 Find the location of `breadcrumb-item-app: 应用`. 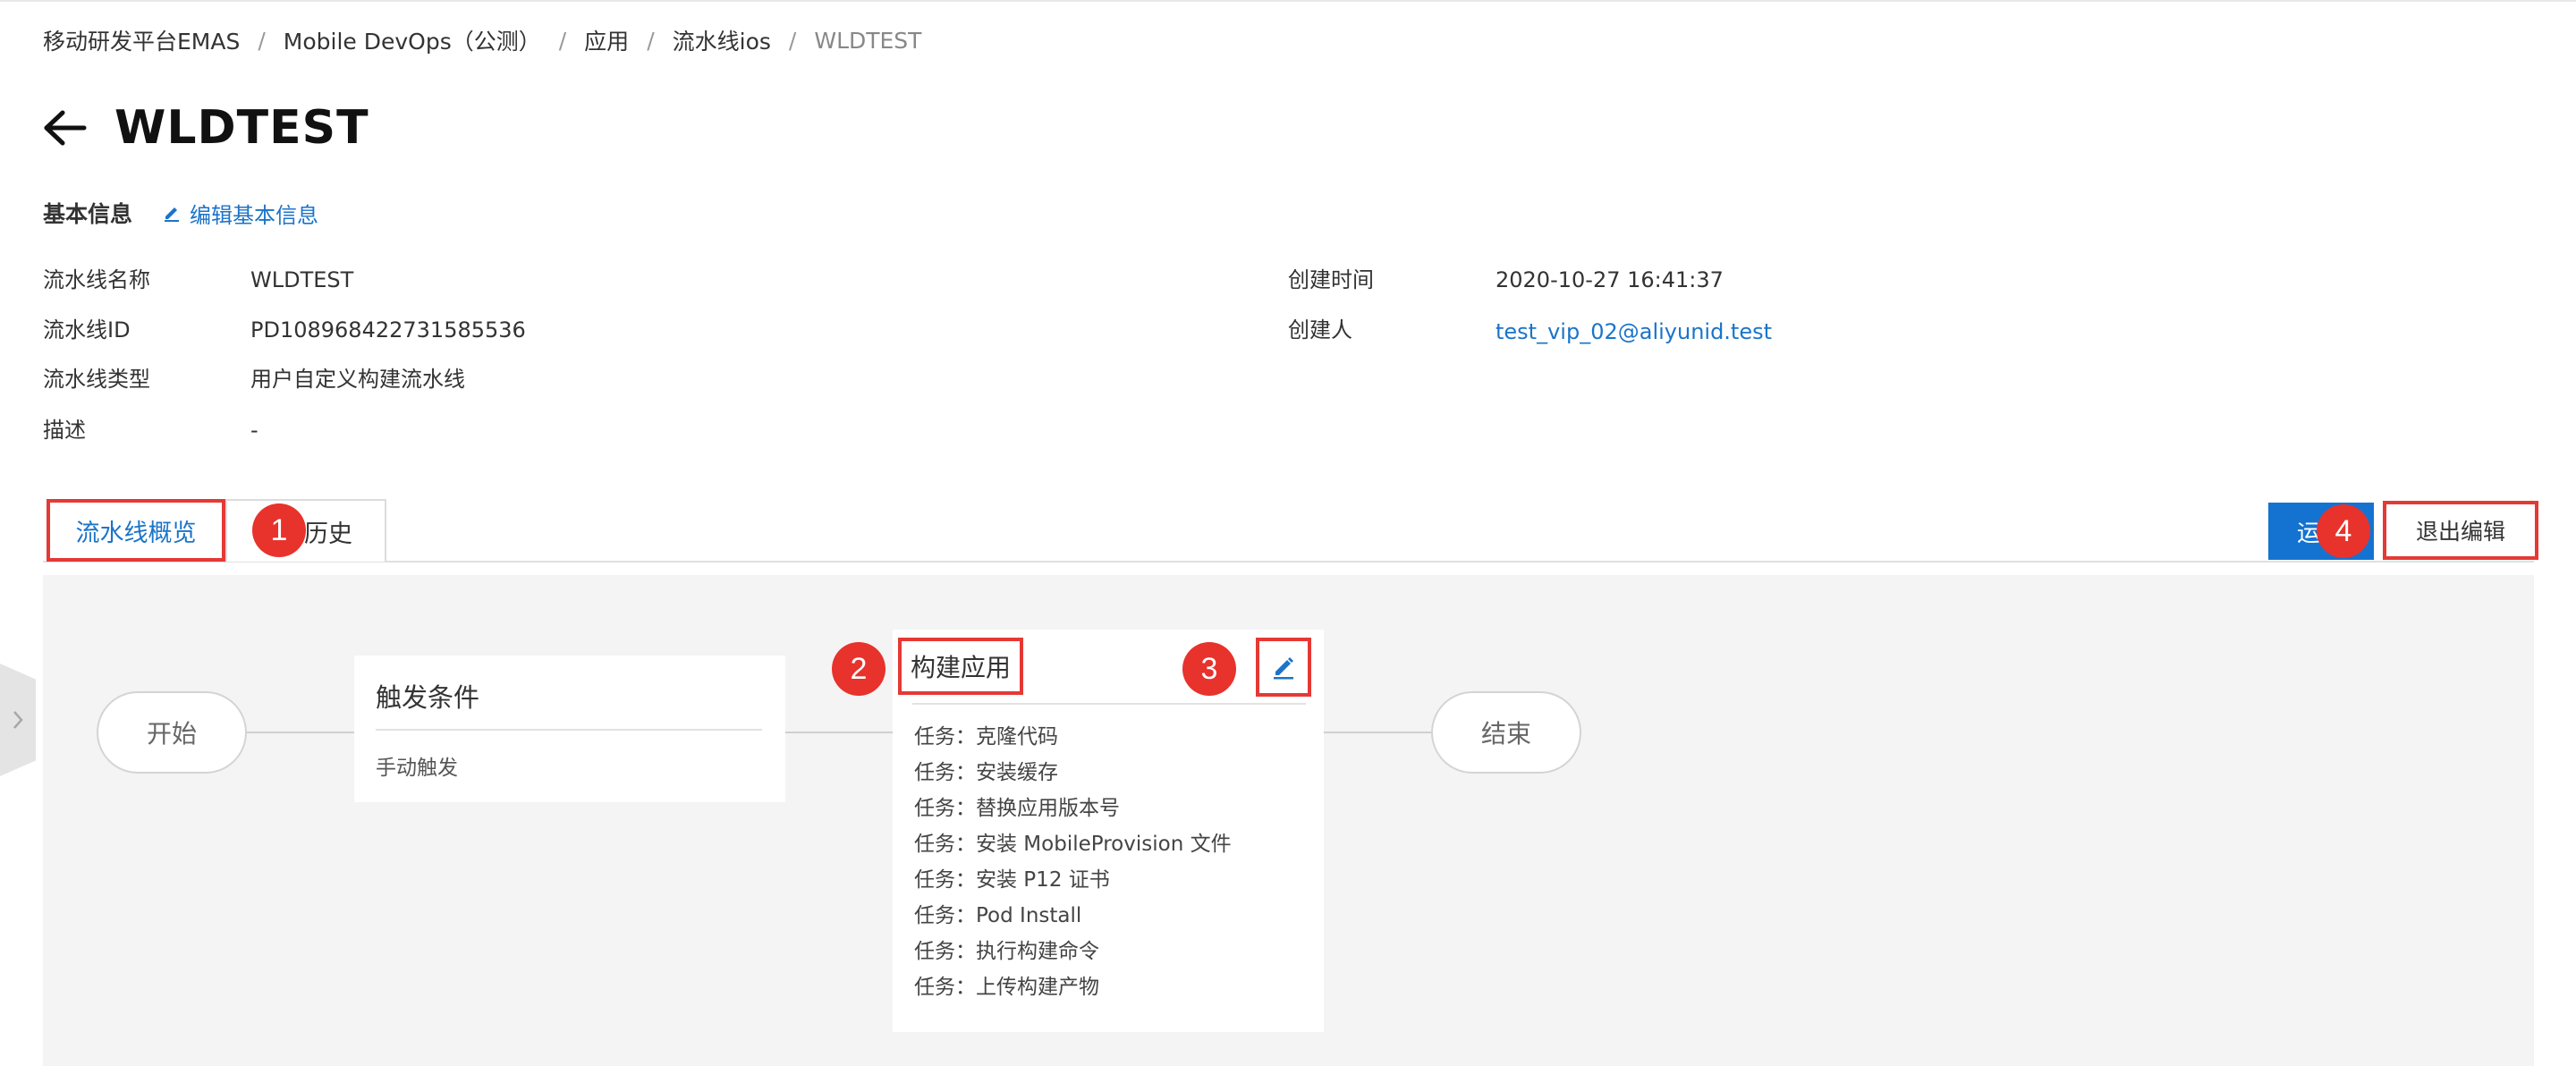

breadcrumb-item-app: 应用 is located at coordinates (606, 40).